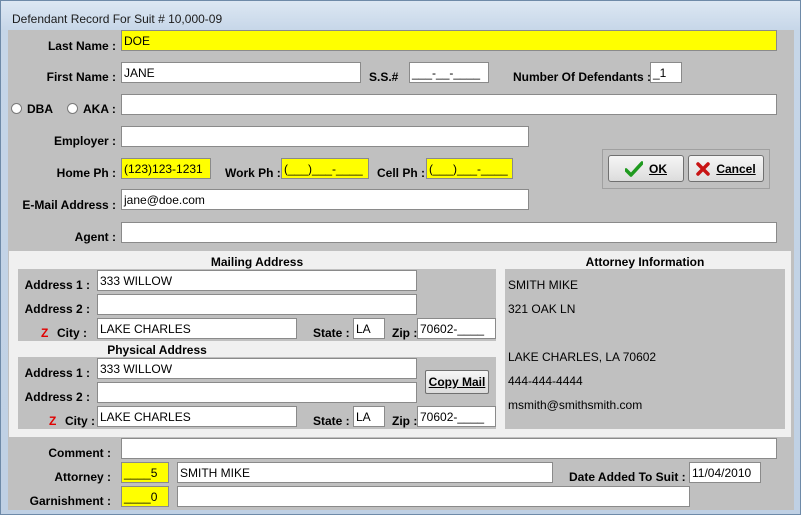 The height and width of the screenshot is (515, 801). I want to click on ok-button: OK, so click(646, 168).